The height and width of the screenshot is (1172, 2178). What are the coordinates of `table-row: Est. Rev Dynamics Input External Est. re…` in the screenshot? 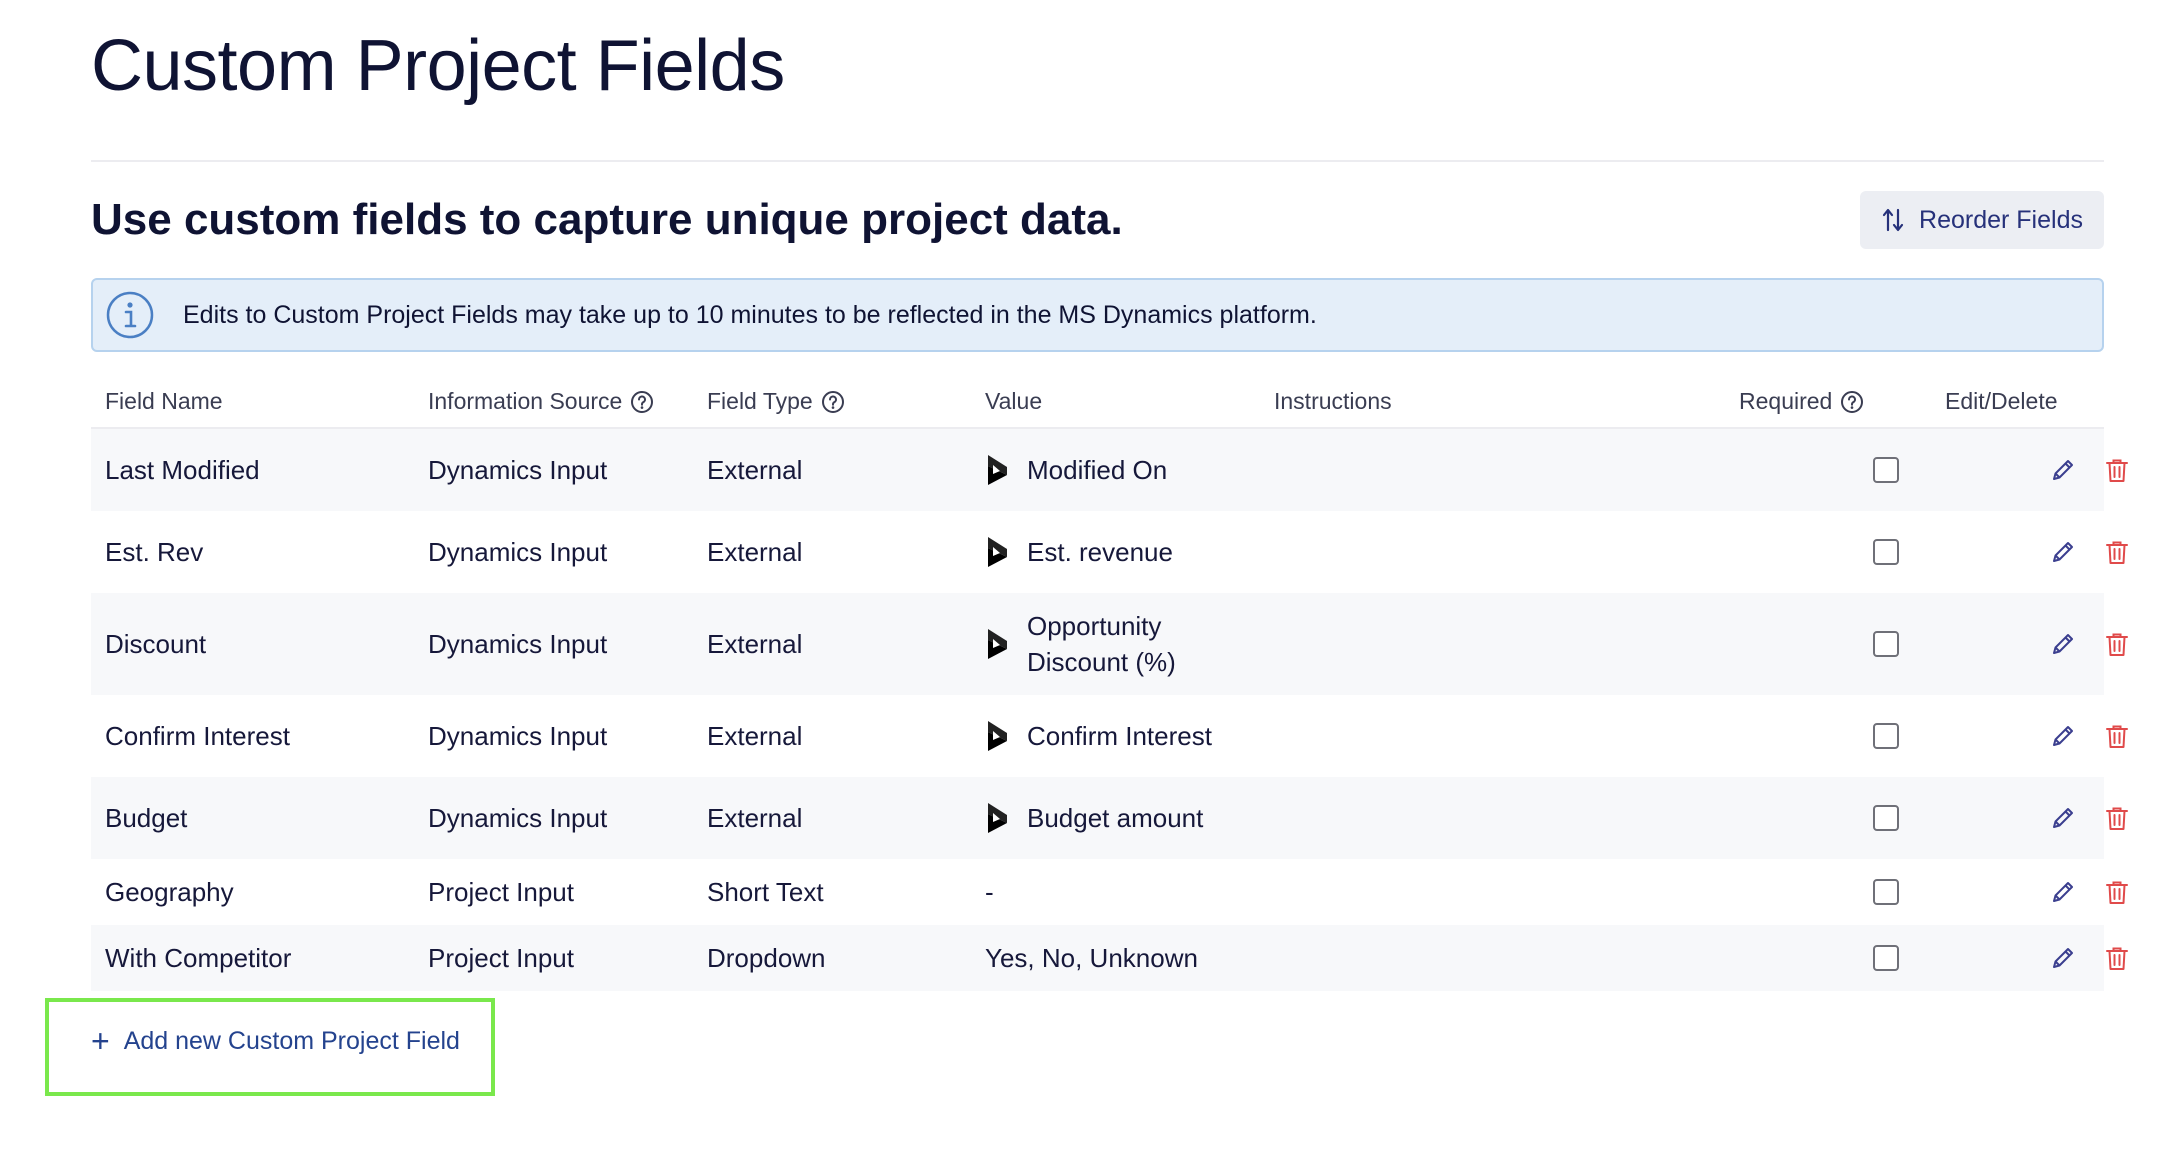 It's located at (1097, 552).